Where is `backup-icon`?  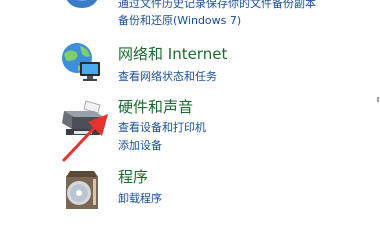
backup-icon is located at coordinates (82, 6).